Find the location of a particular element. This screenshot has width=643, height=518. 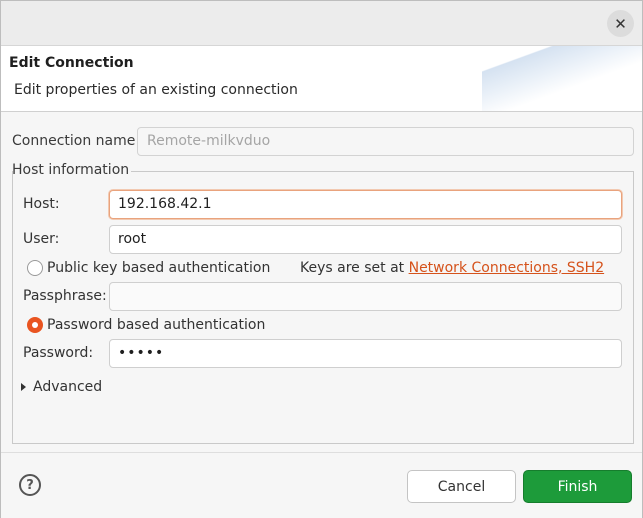

close-icon: ✕ is located at coordinates (620, 23).